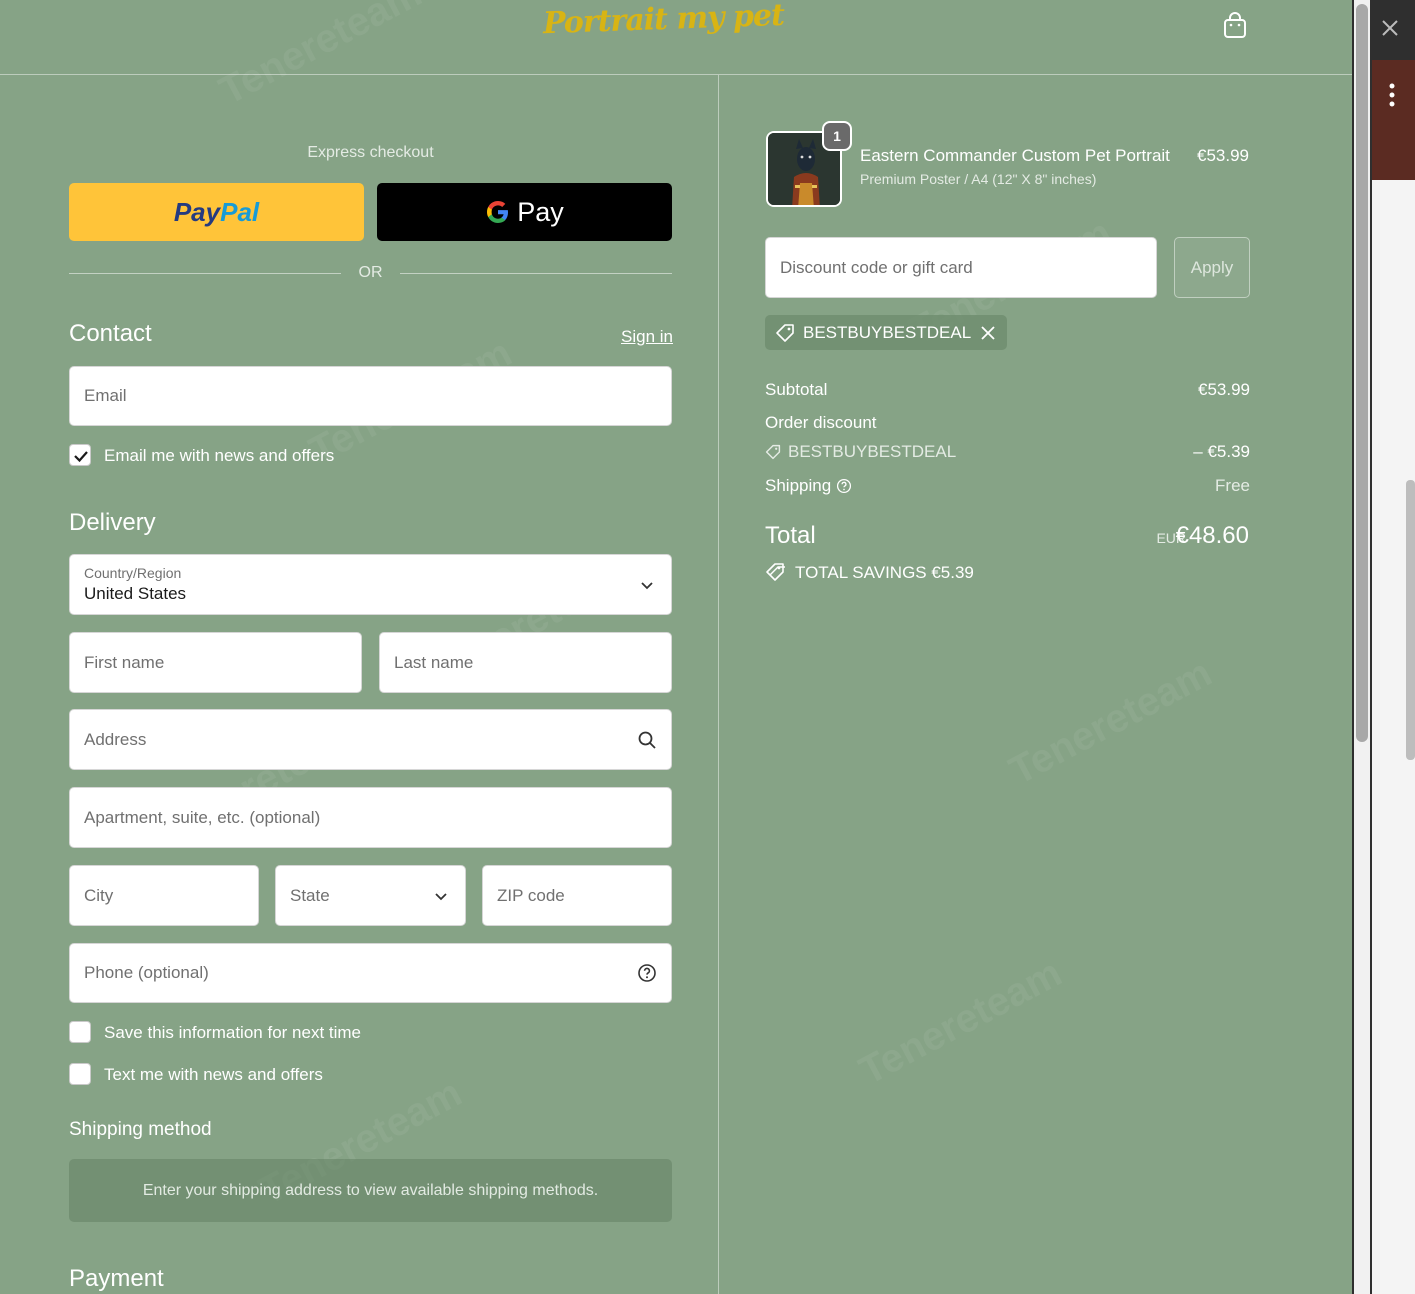 The width and height of the screenshot is (1415, 1294). What do you see at coordinates (197, 211) in the screenshot?
I see `paypal-text-part1: Pay` at bounding box center [197, 211].